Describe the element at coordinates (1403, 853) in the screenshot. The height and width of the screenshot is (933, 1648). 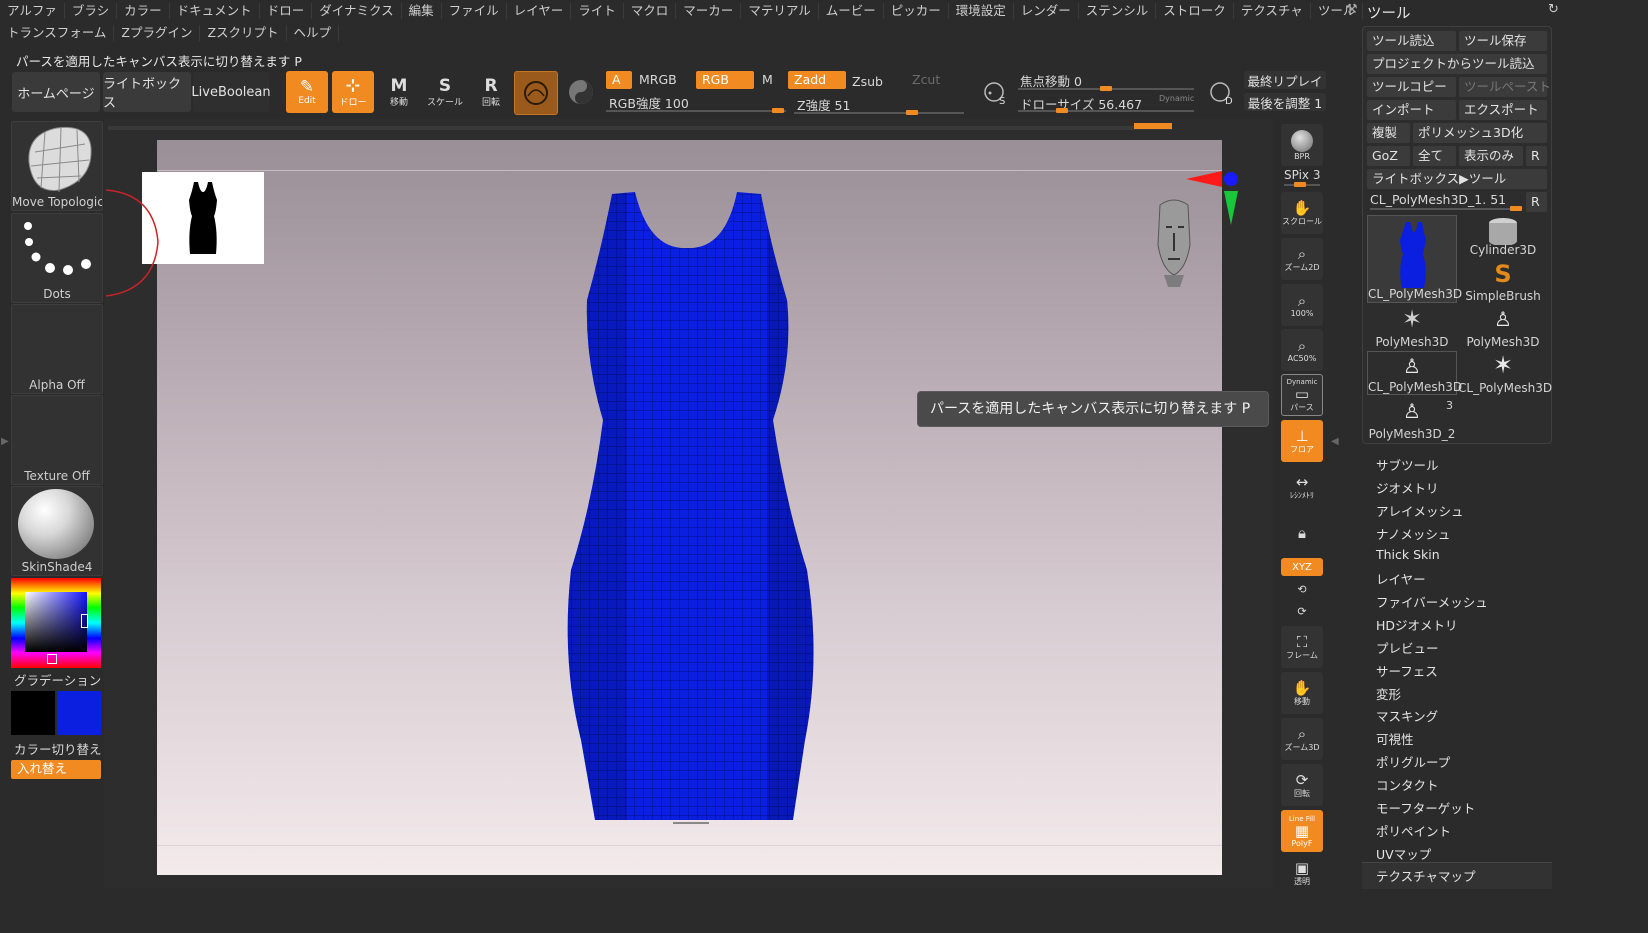
I see `subpalette-uv-map: UVマップ` at that location.